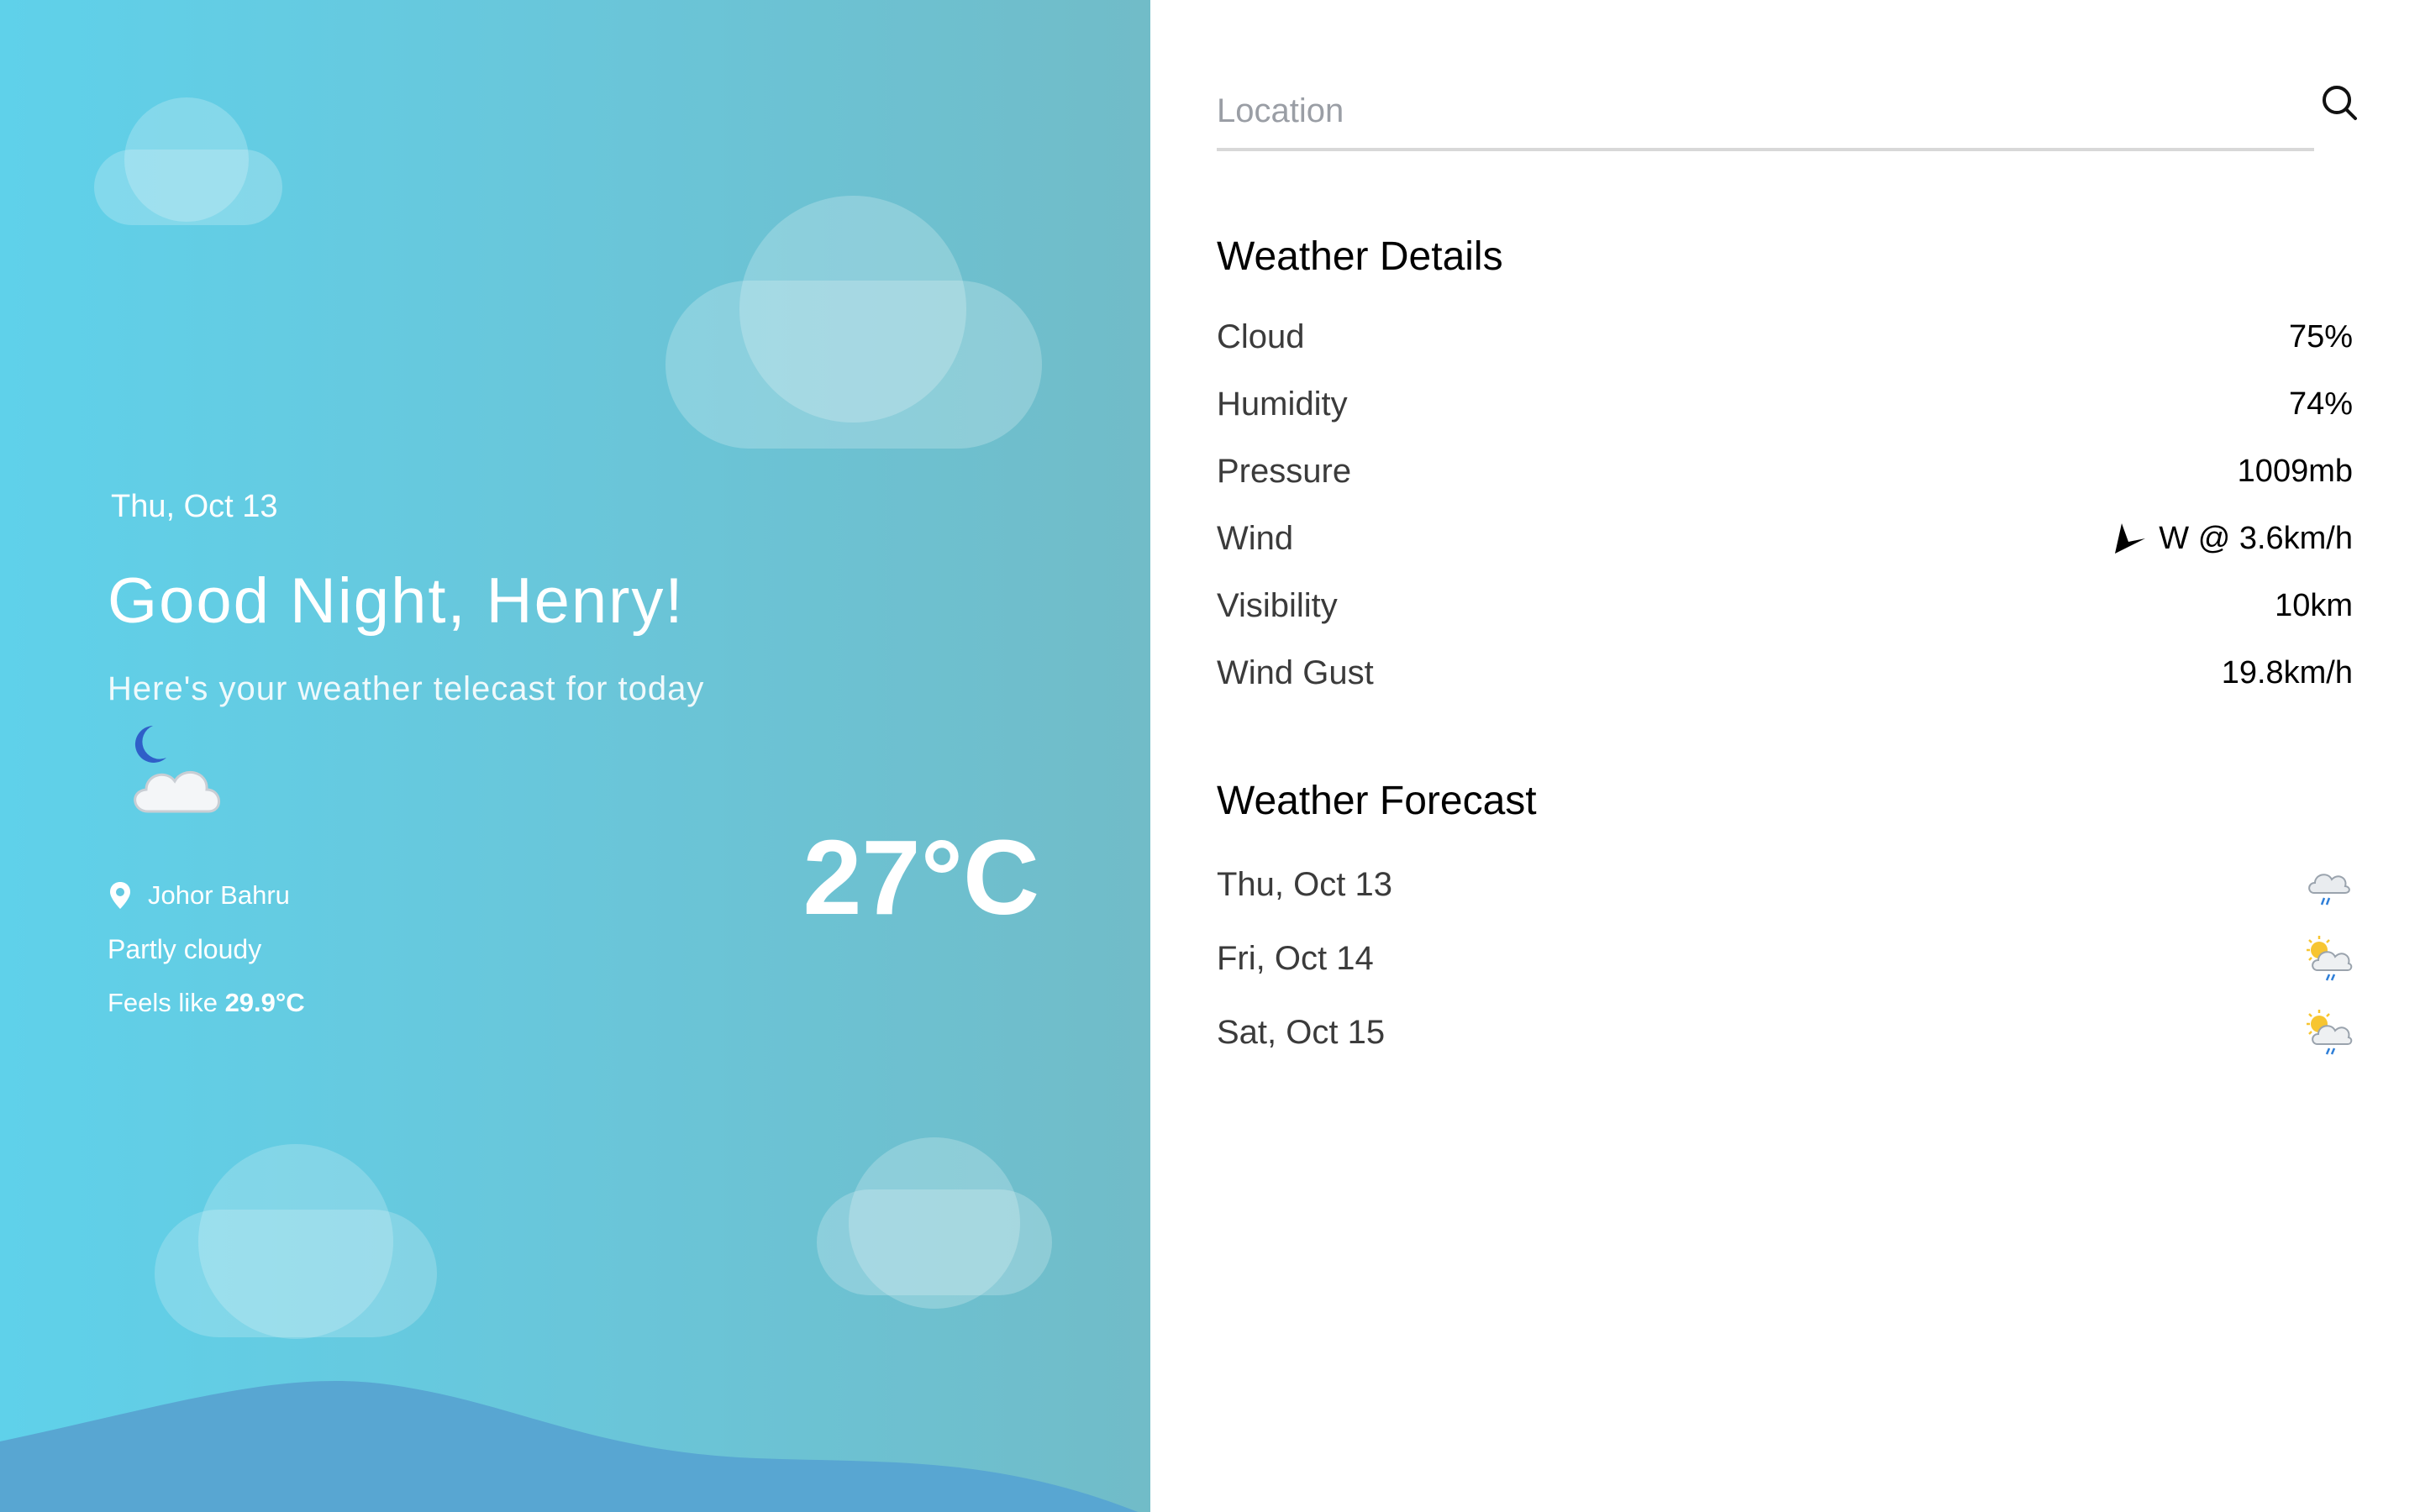  I want to click on feels-like-label: Feels like, so click(163, 1002).